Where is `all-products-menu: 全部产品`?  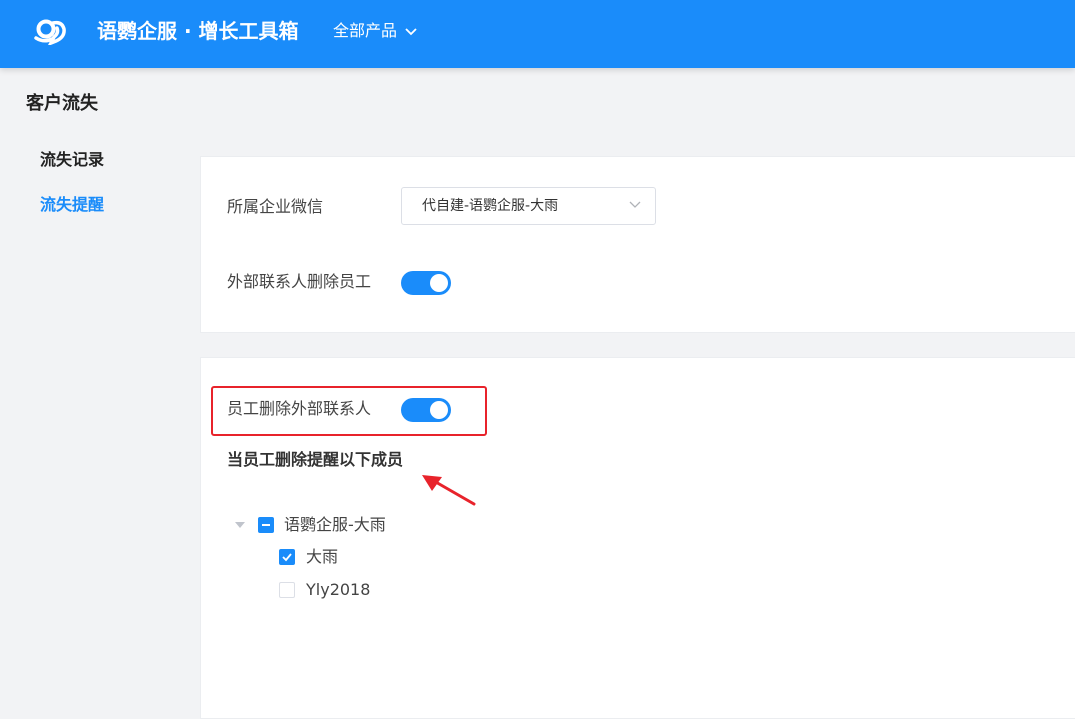
all-products-menu: 全部产品 is located at coordinates (375, 31).